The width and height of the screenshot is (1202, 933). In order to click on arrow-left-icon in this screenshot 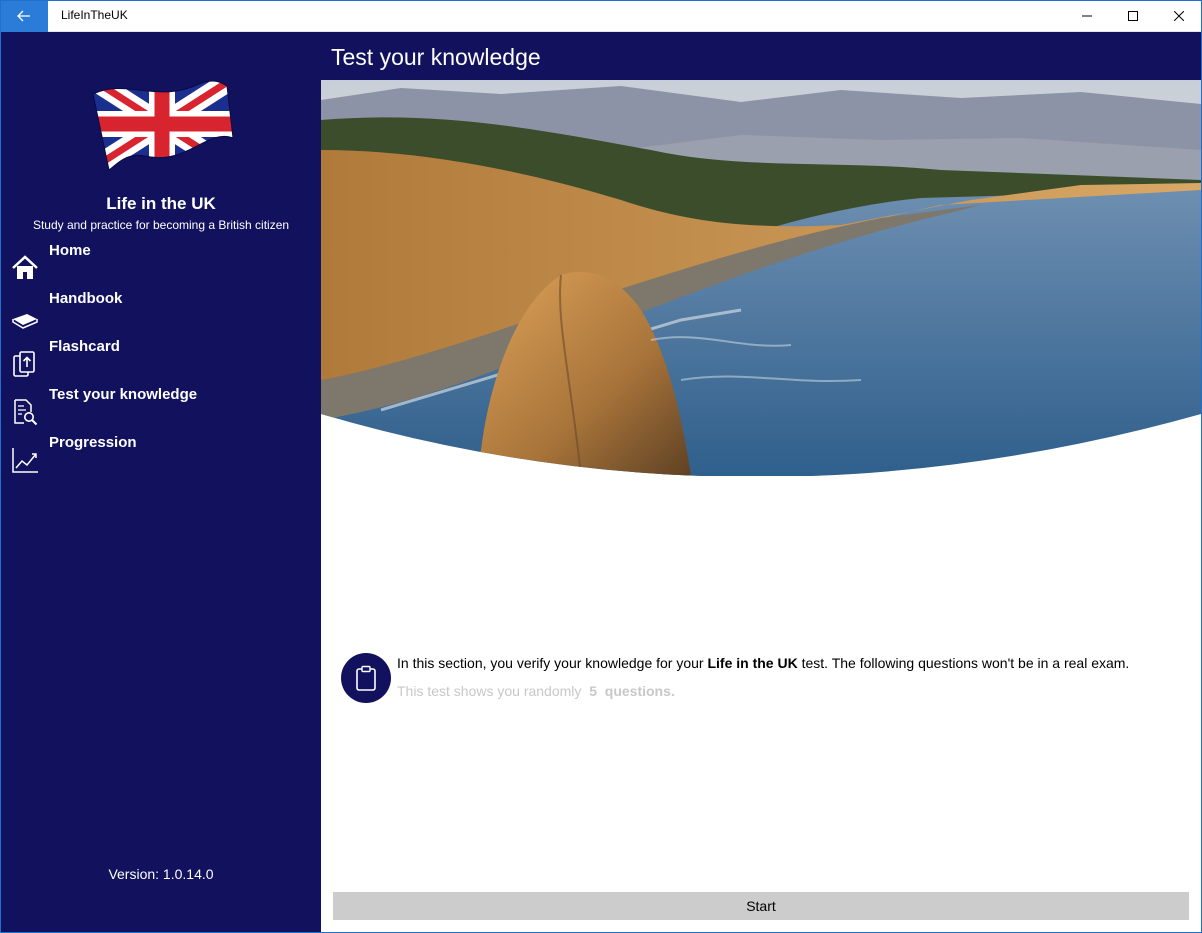, I will do `click(23, 16)`.